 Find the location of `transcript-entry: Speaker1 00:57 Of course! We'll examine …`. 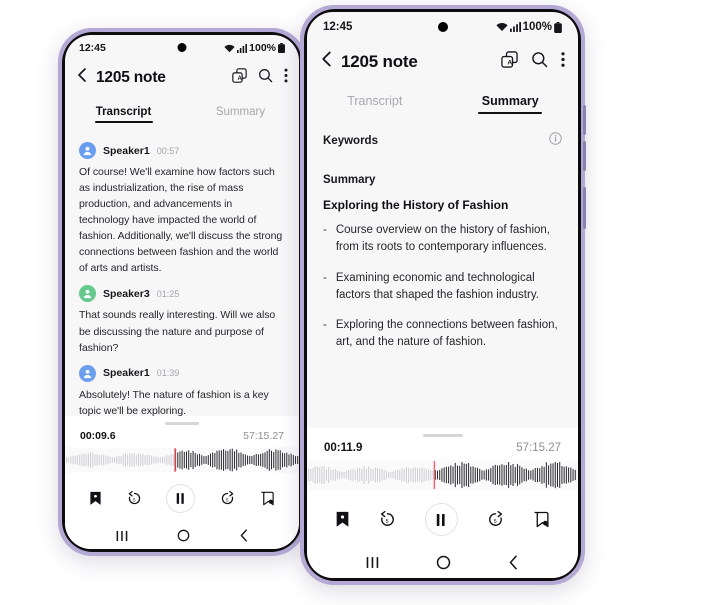

transcript-entry: Speaker1 00:57 Of course! We'll examine … is located at coordinates (182, 209).